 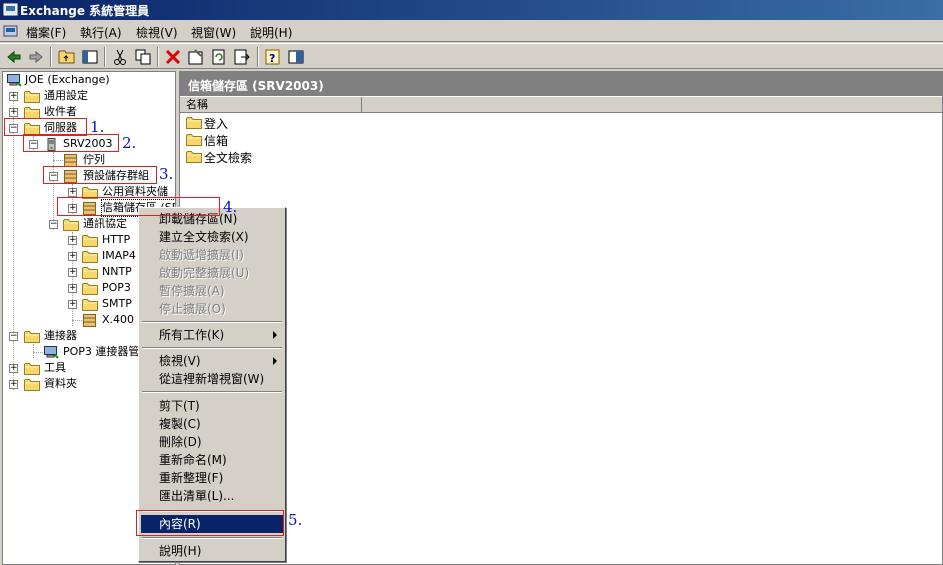 What do you see at coordinates (212, 478) in the screenshot?
I see `menu-item-refresh: 重新整理(F)` at bounding box center [212, 478].